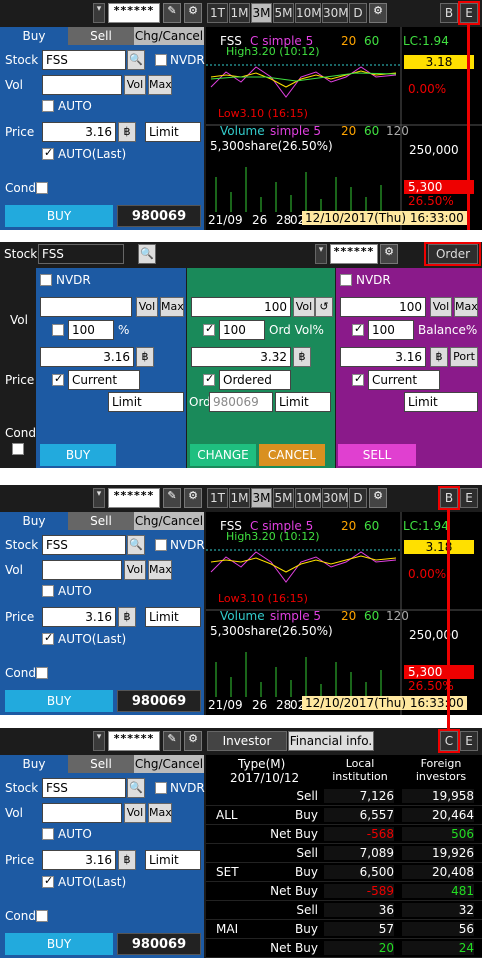 Image resolution: width=482 pixels, height=958 pixels. Describe the element at coordinates (241, 357) in the screenshot. I see `chg-price-input: 3.32` at that location.